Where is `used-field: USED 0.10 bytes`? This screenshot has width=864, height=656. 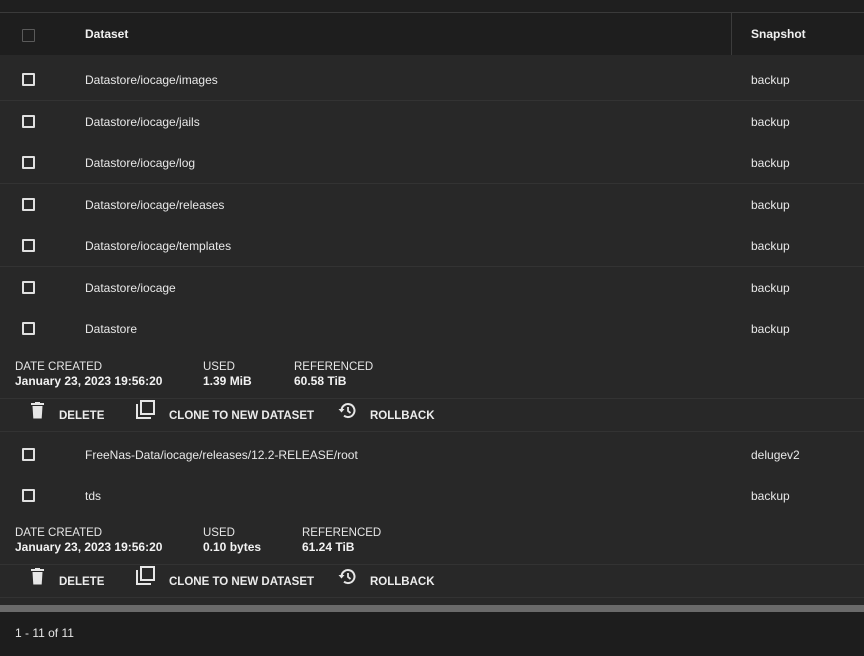 used-field: USED 0.10 bytes is located at coordinates (232, 540).